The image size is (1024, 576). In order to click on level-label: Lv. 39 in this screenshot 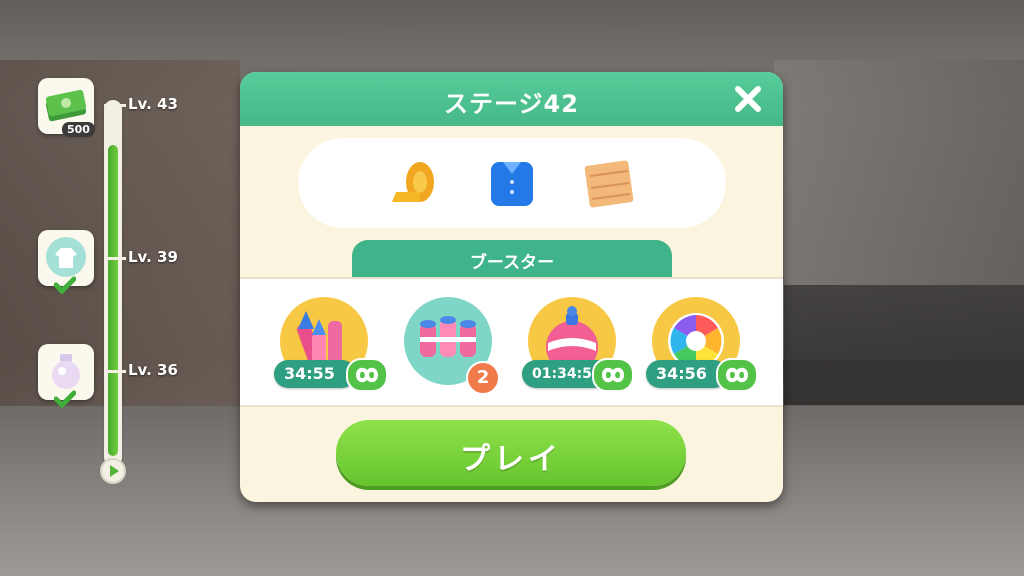, I will do `click(153, 257)`.